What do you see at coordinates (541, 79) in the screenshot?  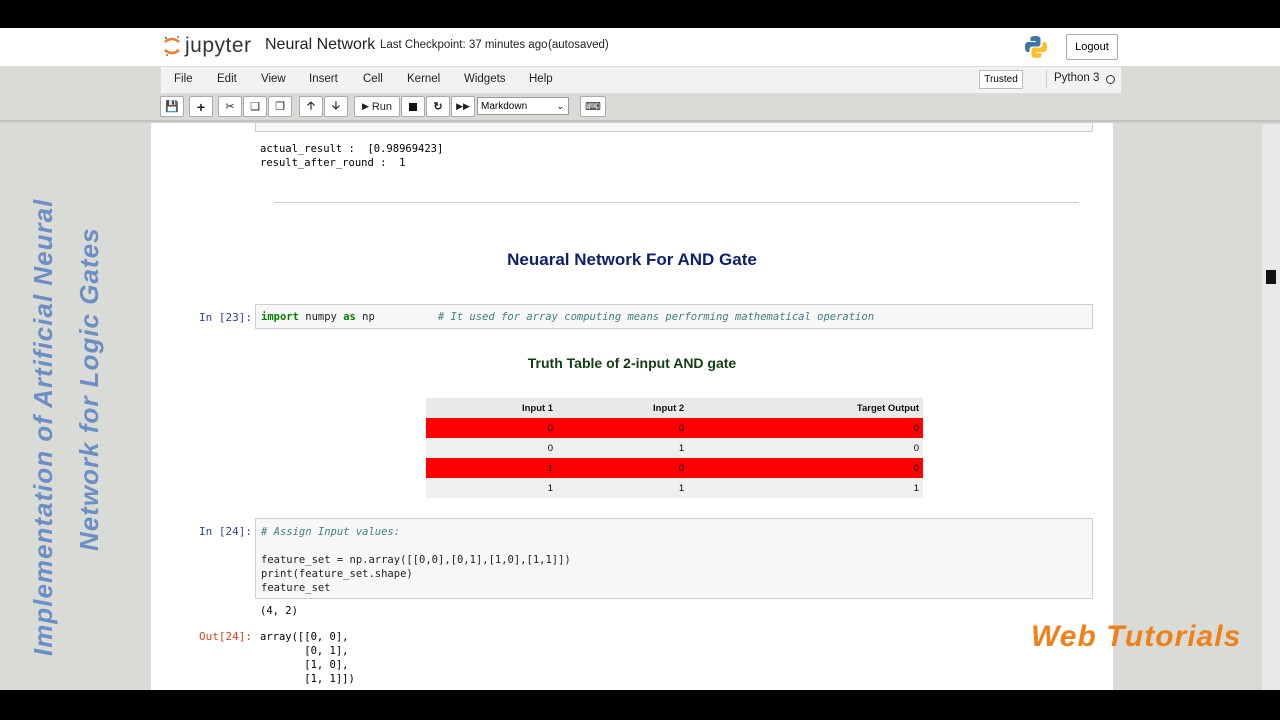 I see `menu-help: Help` at bounding box center [541, 79].